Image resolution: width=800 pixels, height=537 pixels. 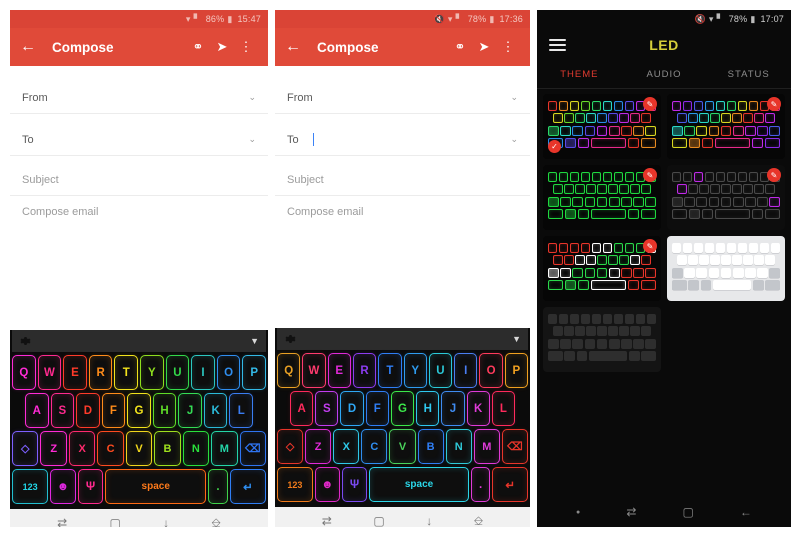 What do you see at coordinates (222, 47) in the screenshot?
I see `send-icon: ➤` at bounding box center [222, 47].